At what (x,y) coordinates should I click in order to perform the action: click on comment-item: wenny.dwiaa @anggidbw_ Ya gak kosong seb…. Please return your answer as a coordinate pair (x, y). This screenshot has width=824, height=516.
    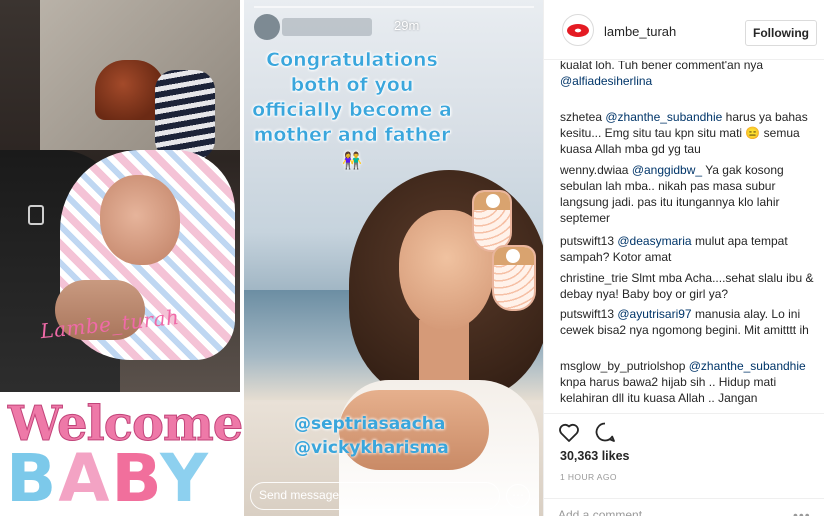
    Looking at the image, I should click on (691, 194).